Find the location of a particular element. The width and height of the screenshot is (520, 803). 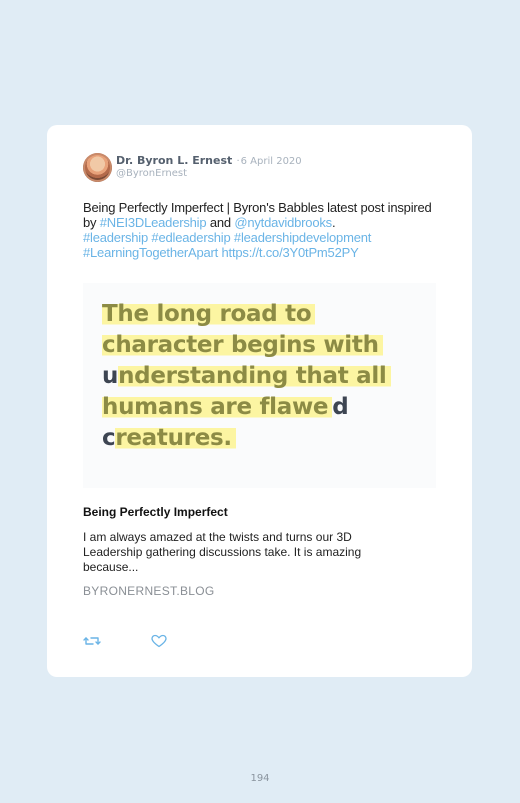

retweet-icon-graphic is located at coordinates (92, 641).